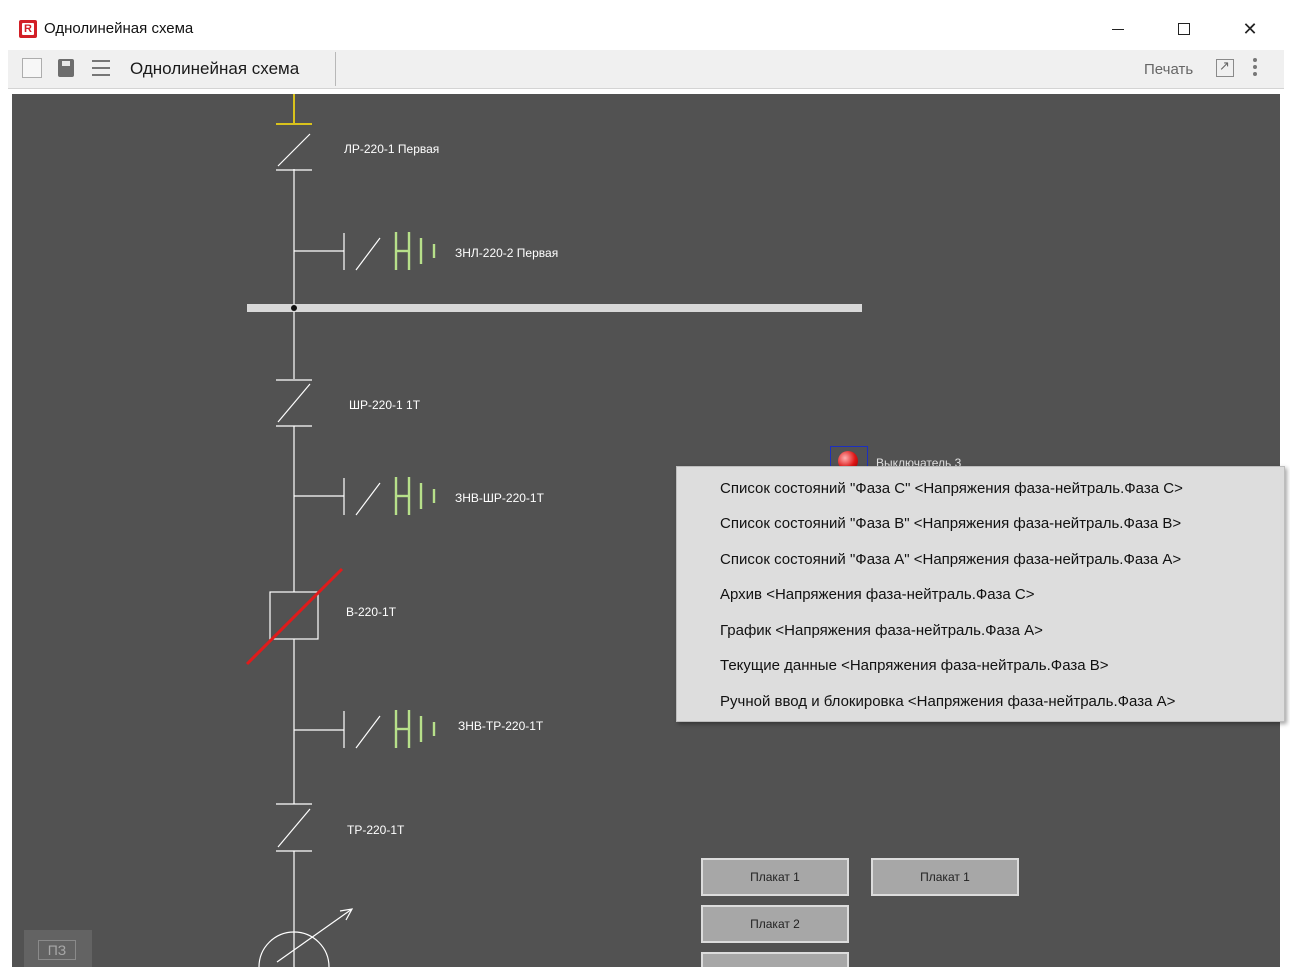  Describe the element at coordinates (1168, 69) in the screenshot. I see `print-button: Печать` at that location.